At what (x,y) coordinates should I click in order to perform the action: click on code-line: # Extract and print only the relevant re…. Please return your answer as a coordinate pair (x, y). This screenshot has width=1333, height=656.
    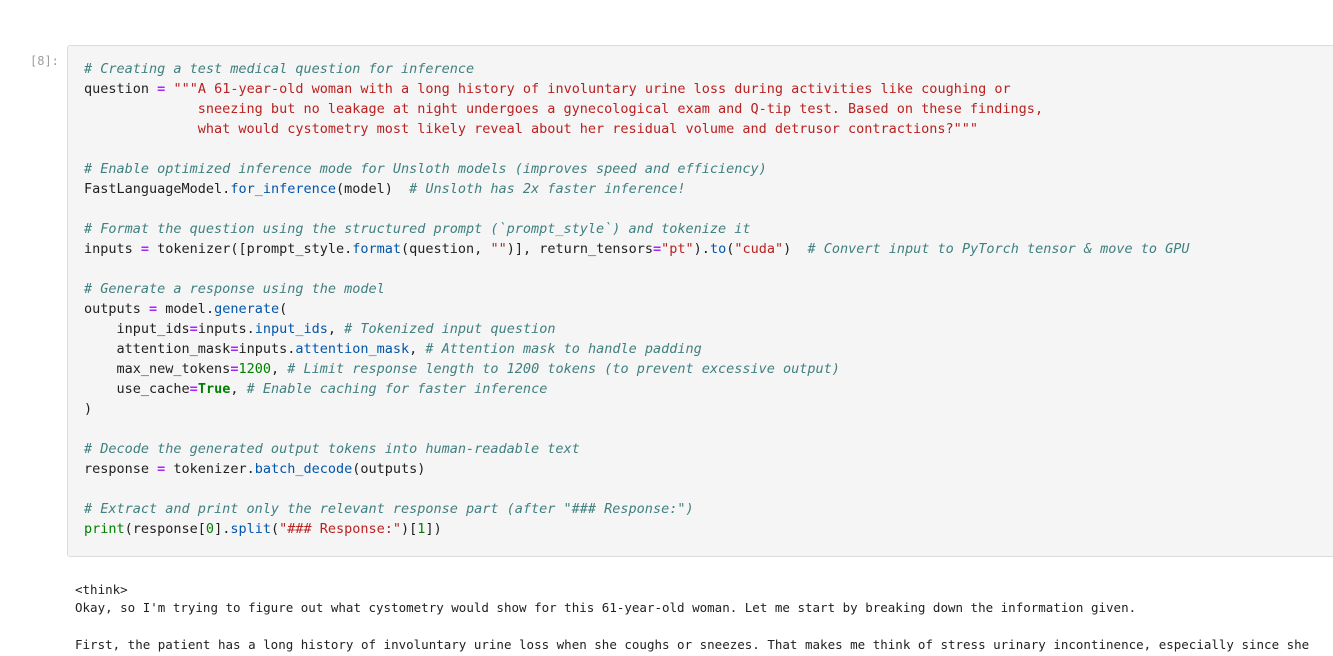
    Looking at the image, I should click on (637, 509).